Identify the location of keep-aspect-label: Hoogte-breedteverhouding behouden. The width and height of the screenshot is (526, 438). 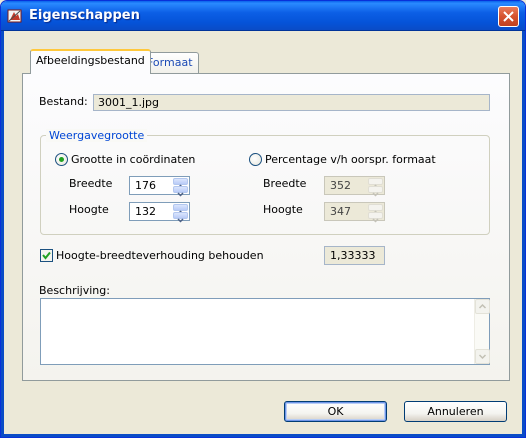
(160, 255).